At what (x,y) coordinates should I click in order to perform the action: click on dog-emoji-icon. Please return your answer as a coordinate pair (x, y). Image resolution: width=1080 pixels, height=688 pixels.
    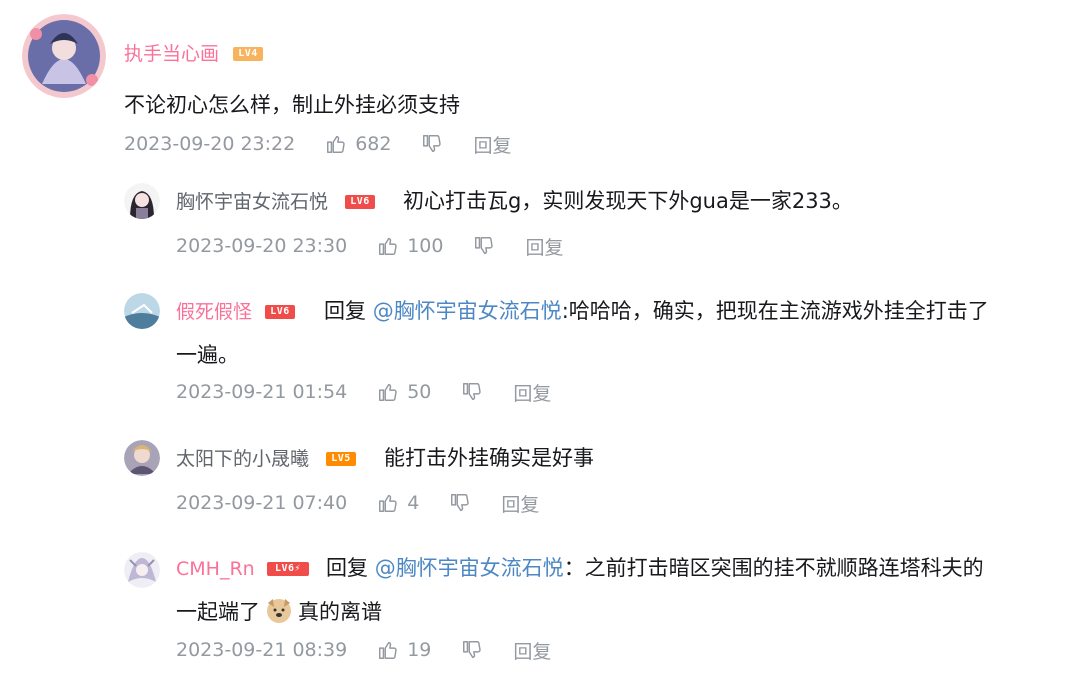
    Looking at the image, I should click on (279, 611).